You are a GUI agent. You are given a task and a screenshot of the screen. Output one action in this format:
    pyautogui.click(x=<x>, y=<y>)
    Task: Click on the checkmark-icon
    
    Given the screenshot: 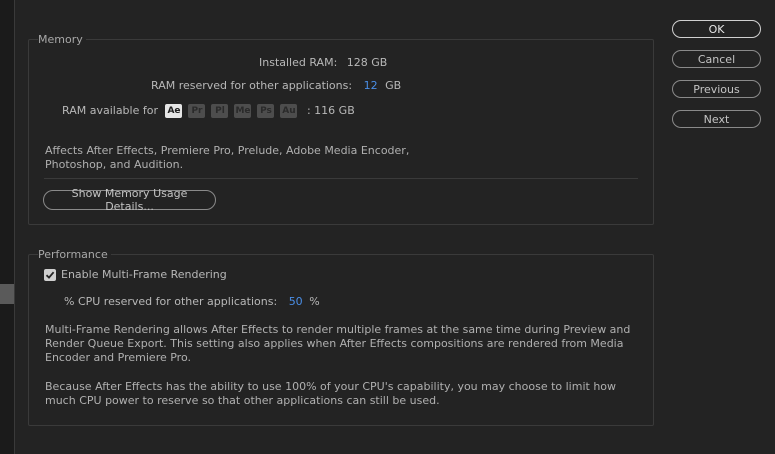 What is the action you would take?
    pyautogui.click(x=50, y=275)
    